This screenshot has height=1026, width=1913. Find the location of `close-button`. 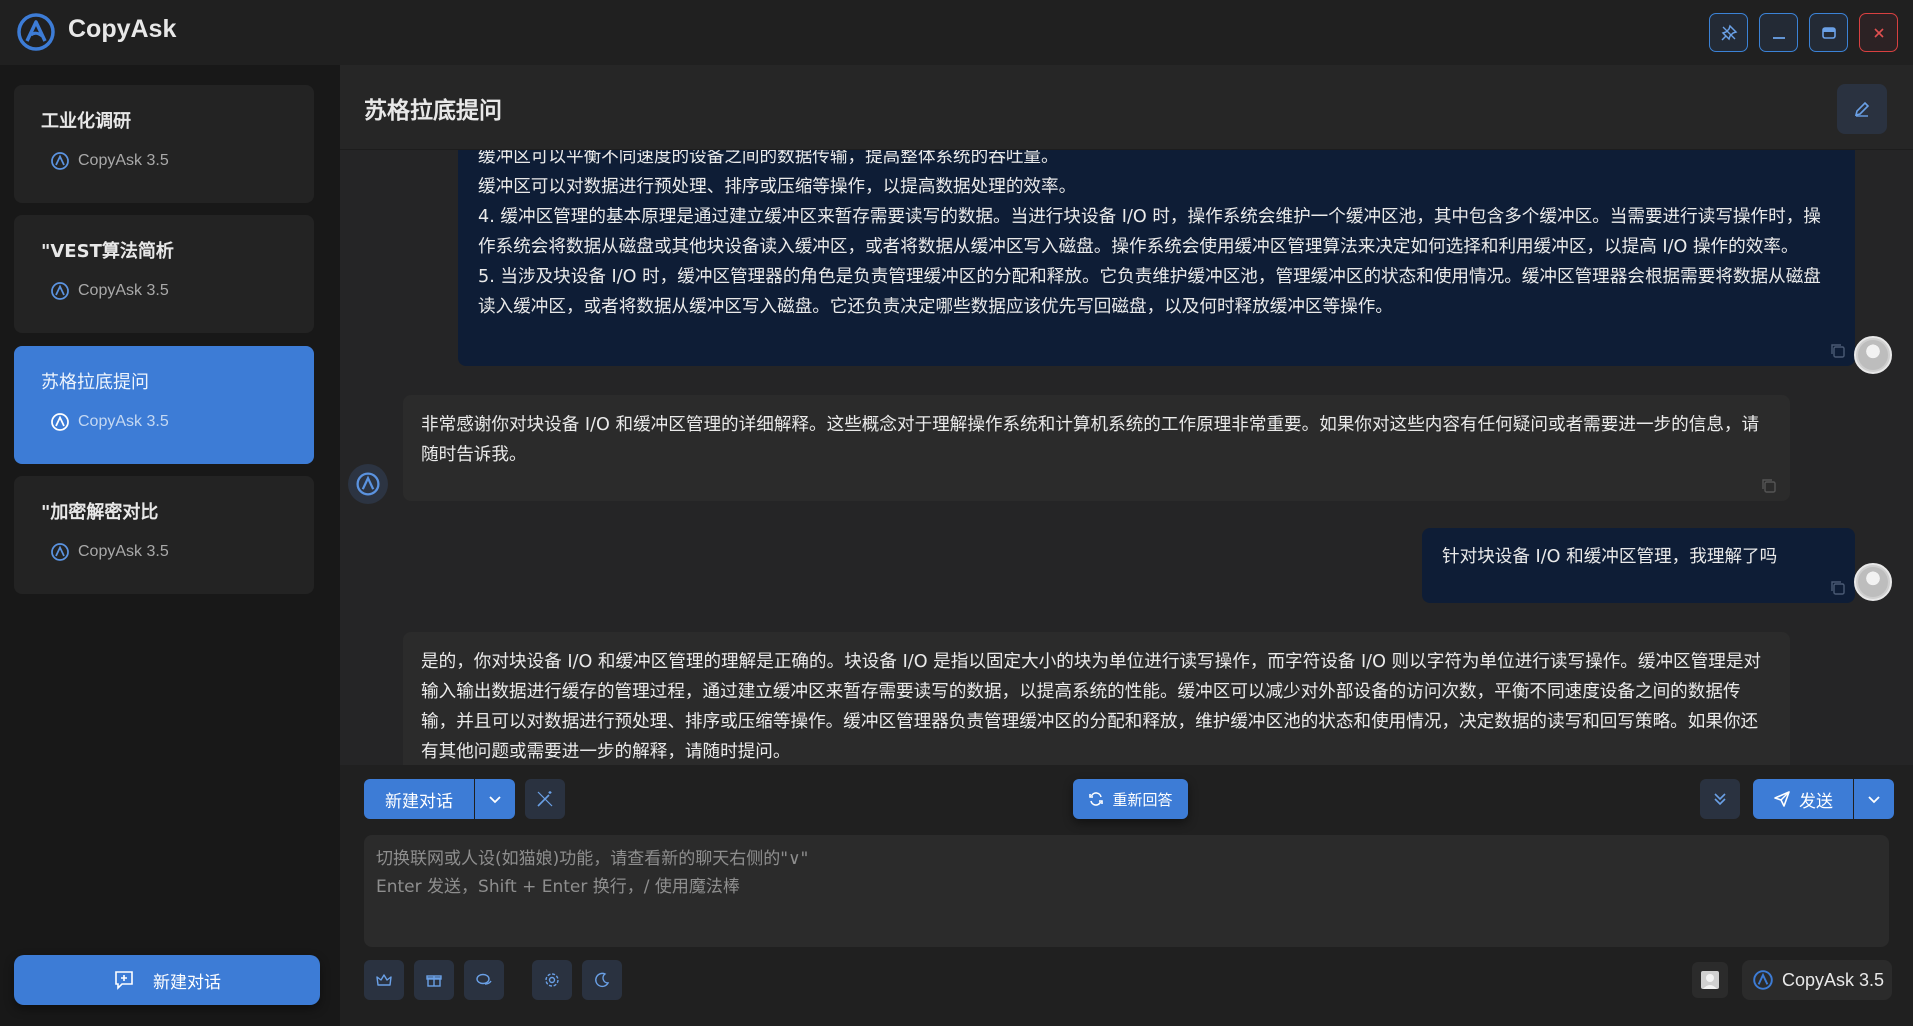

close-button is located at coordinates (1878, 32).